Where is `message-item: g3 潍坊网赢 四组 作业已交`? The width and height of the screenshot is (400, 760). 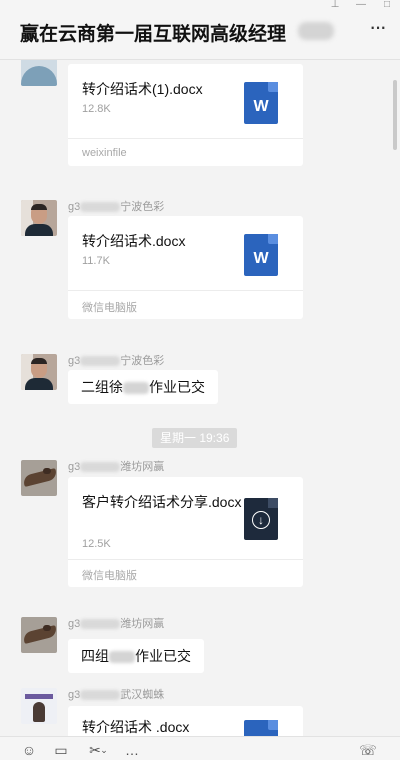 message-item: g3 潍坊网赢 四组 作业已交 is located at coordinates (200, 645).